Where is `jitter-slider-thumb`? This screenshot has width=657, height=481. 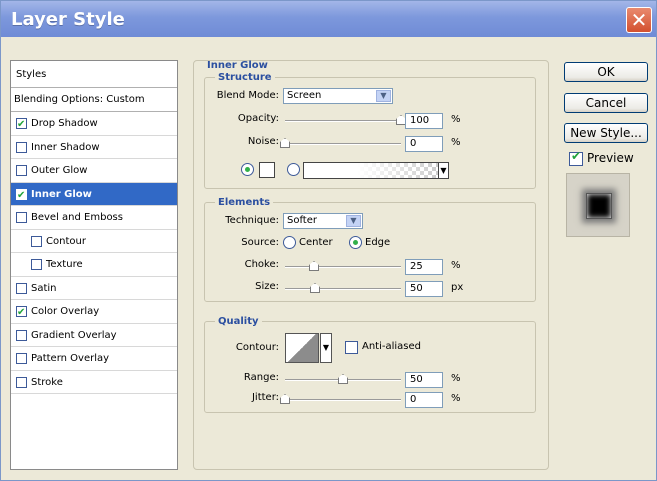 jitter-slider-thumb is located at coordinates (285, 399).